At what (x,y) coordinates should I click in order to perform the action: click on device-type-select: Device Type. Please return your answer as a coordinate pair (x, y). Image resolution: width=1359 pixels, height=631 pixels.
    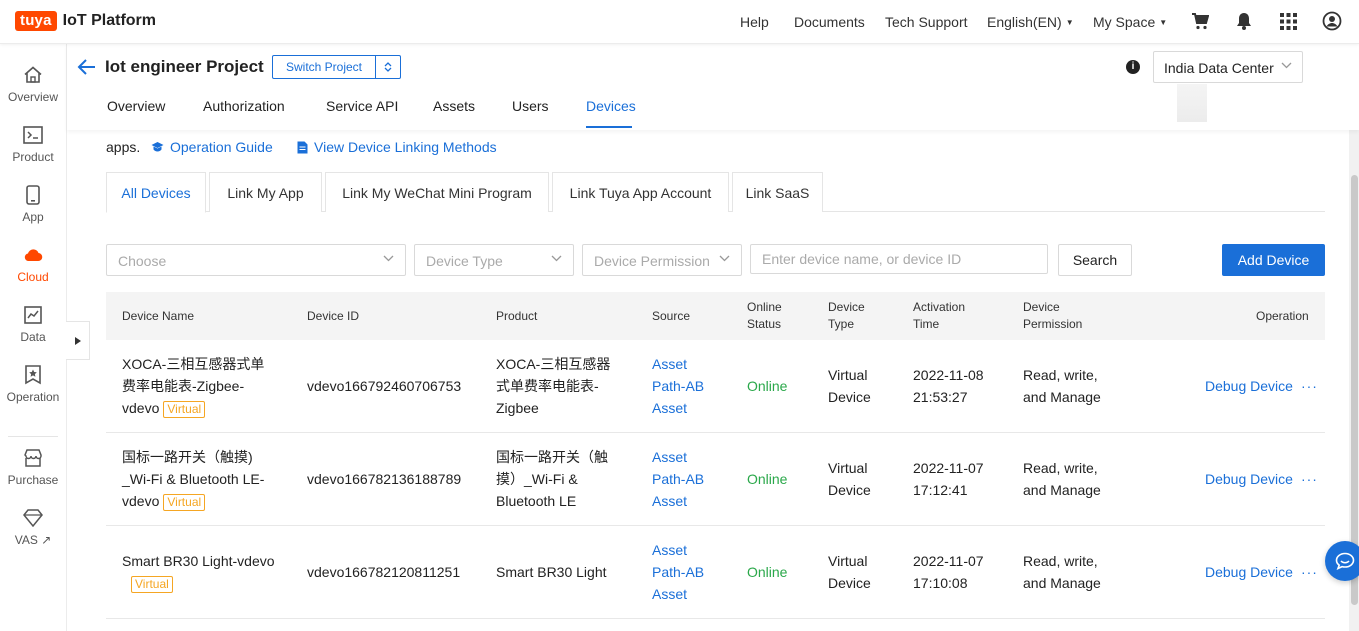
    Looking at the image, I should click on (494, 260).